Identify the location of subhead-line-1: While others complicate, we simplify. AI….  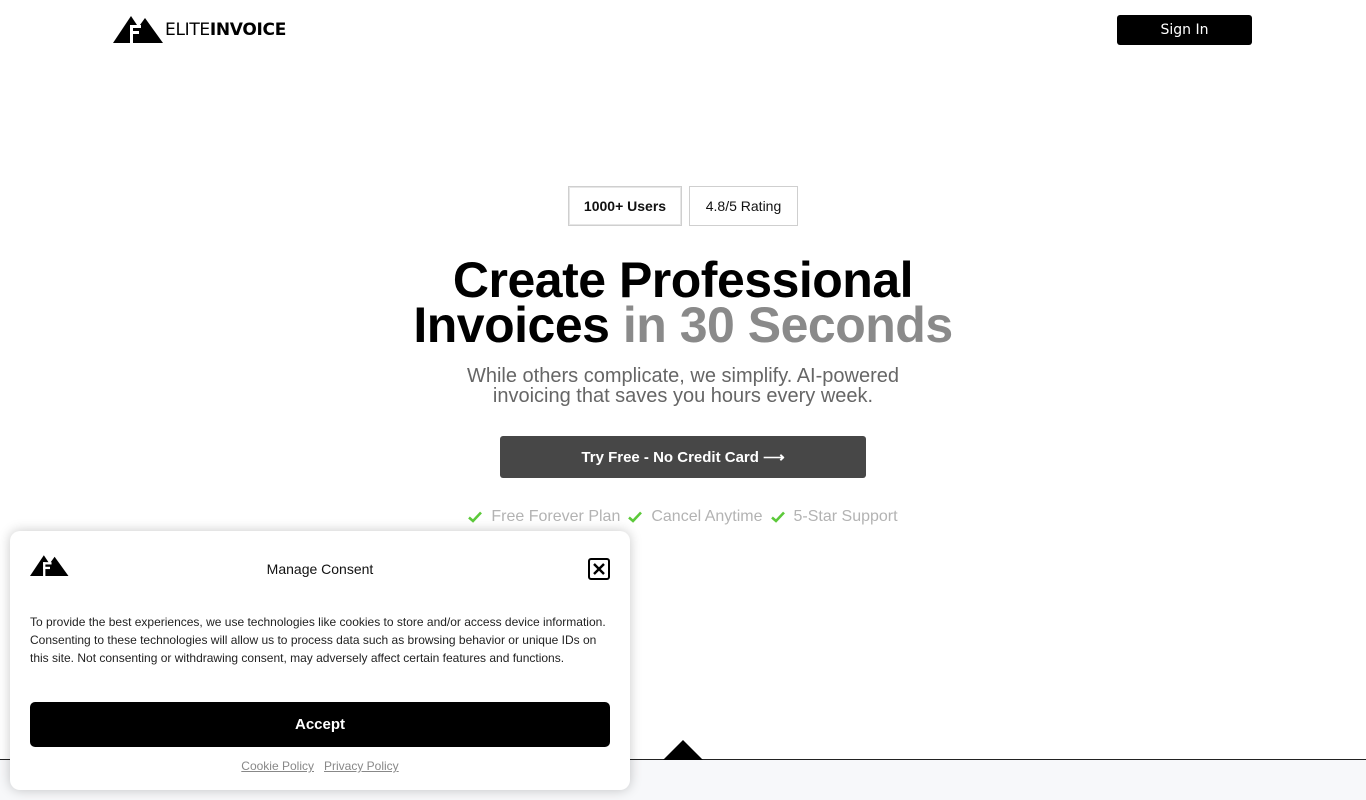
(682, 376).